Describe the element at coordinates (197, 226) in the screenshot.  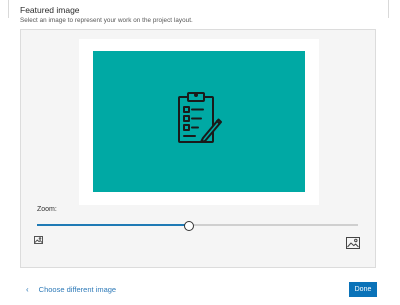
I see `zoom-slider` at that location.